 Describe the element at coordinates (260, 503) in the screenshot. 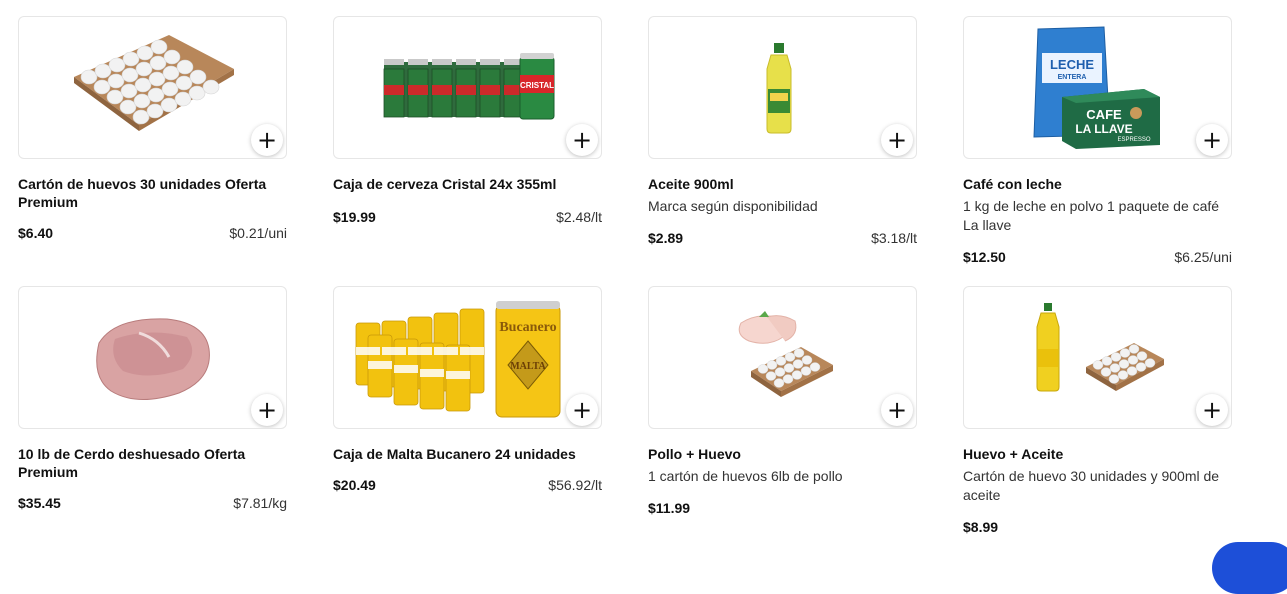

I see `unit-price: $7.81/kg` at that location.